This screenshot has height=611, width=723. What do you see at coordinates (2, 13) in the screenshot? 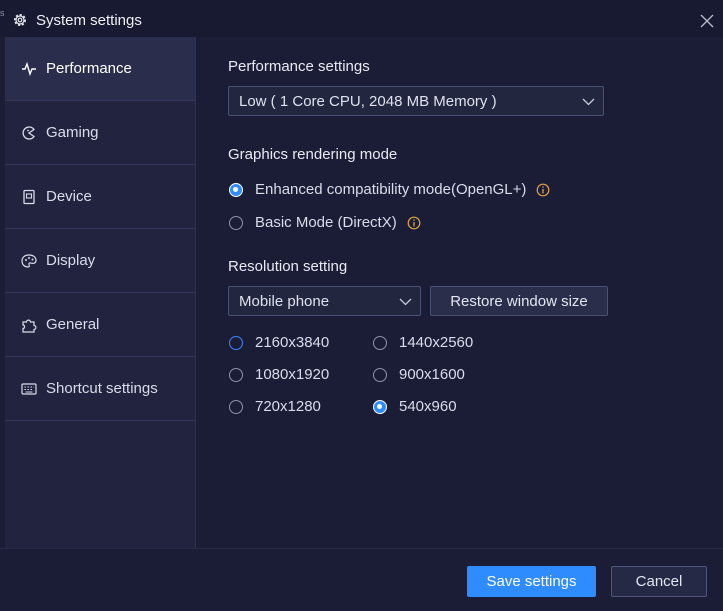
I see `edge-mark: s` at bounding box center [2, 13].